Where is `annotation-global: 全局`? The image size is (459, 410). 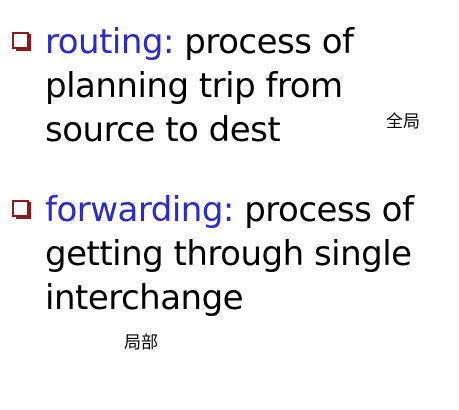 annotation-global: 全局 is located at coordinates (403, 122).